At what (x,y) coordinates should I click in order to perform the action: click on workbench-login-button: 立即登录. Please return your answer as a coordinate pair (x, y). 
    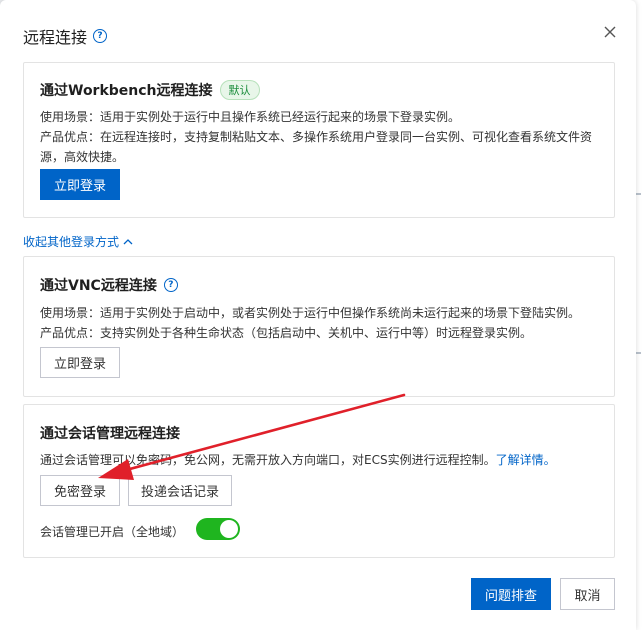
    Looking at the image, I should click on (80, 184).